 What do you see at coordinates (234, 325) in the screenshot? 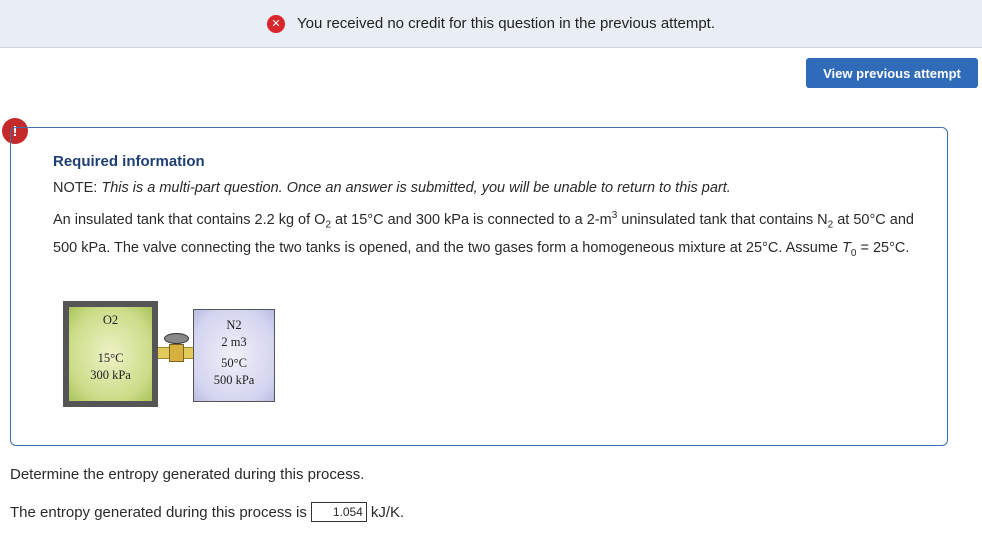
I see `tank2-gas-label: N2` at bounding box center [234, 325].